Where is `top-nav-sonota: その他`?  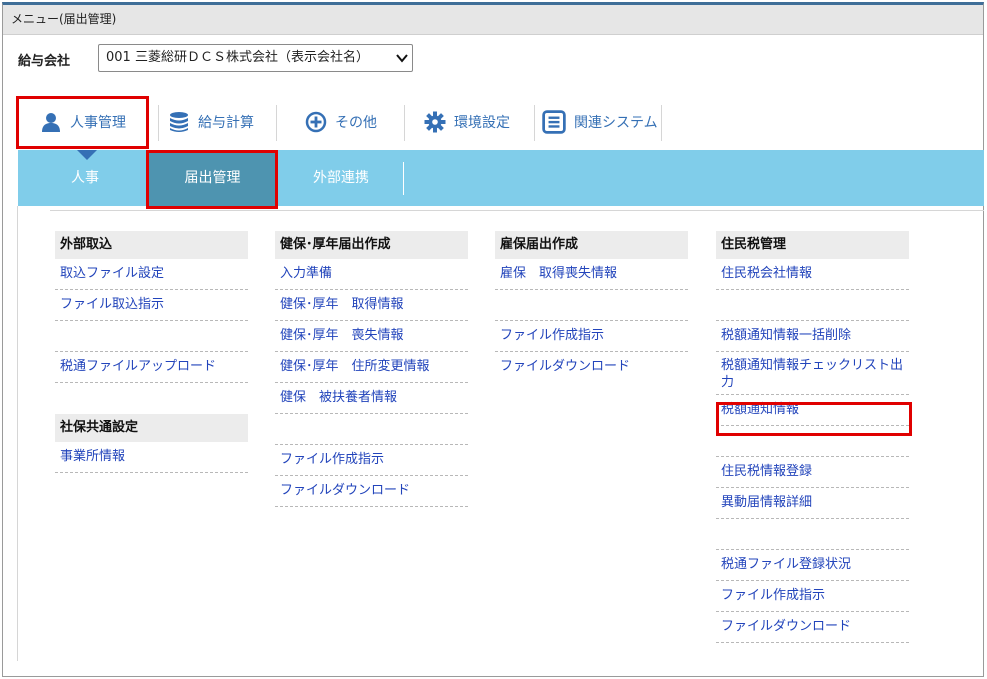
top-nav-sonota: その他 is located at coordinates (341, 122).